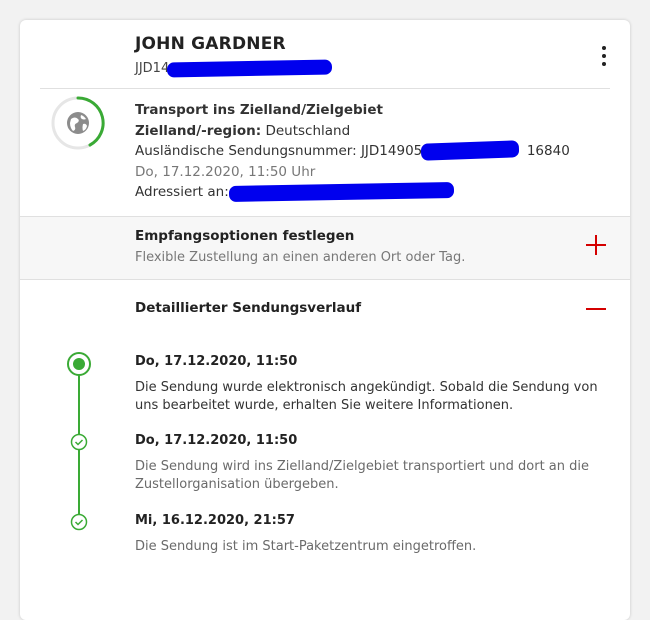 This screenshot has width=650, height=620. Describe the element at coordinates (259, 110) in the screenshot. I see `status-title: Transport ins Zielland/Zielgebiet` at that location.